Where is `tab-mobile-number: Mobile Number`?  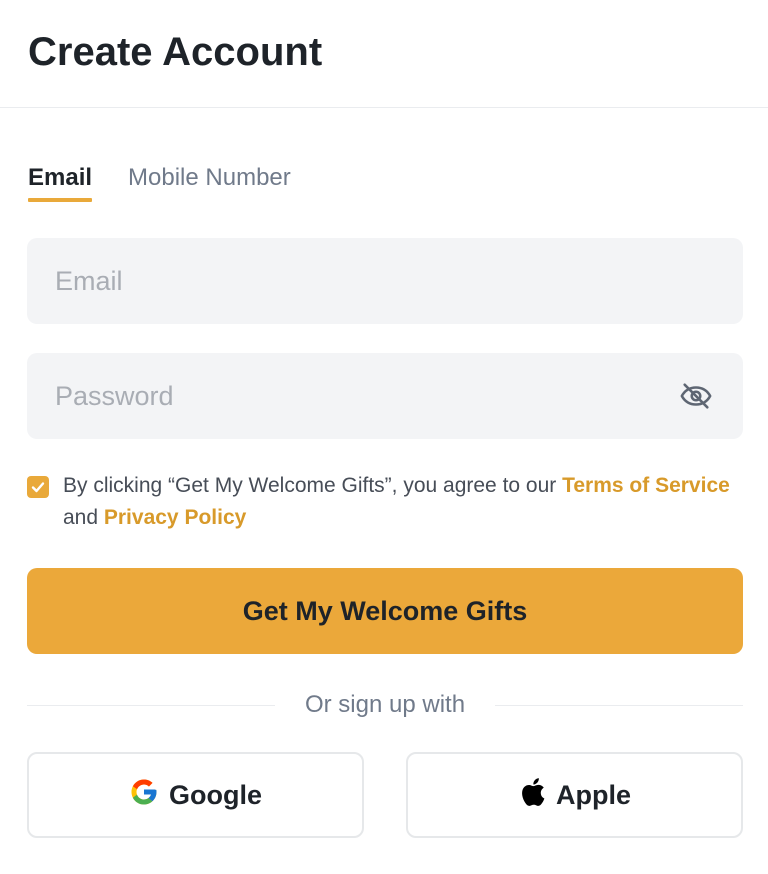 tab-mobile-number: Mobile Number is located at coordinates (209, 182).